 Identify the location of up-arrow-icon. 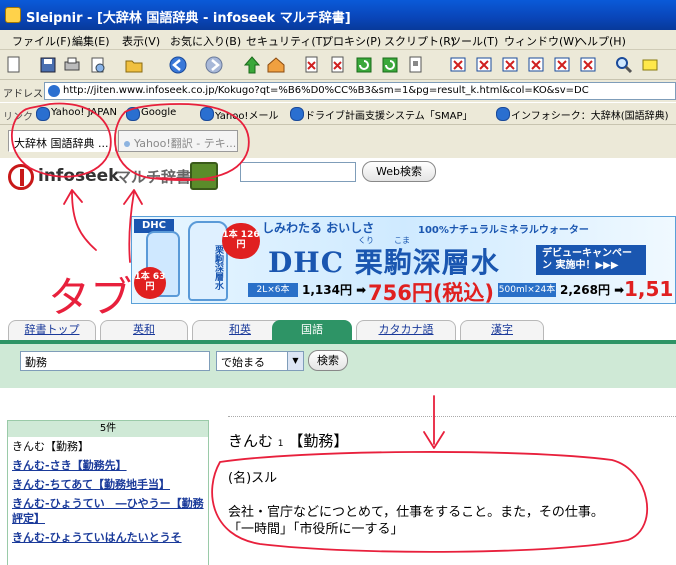
(252, 65).